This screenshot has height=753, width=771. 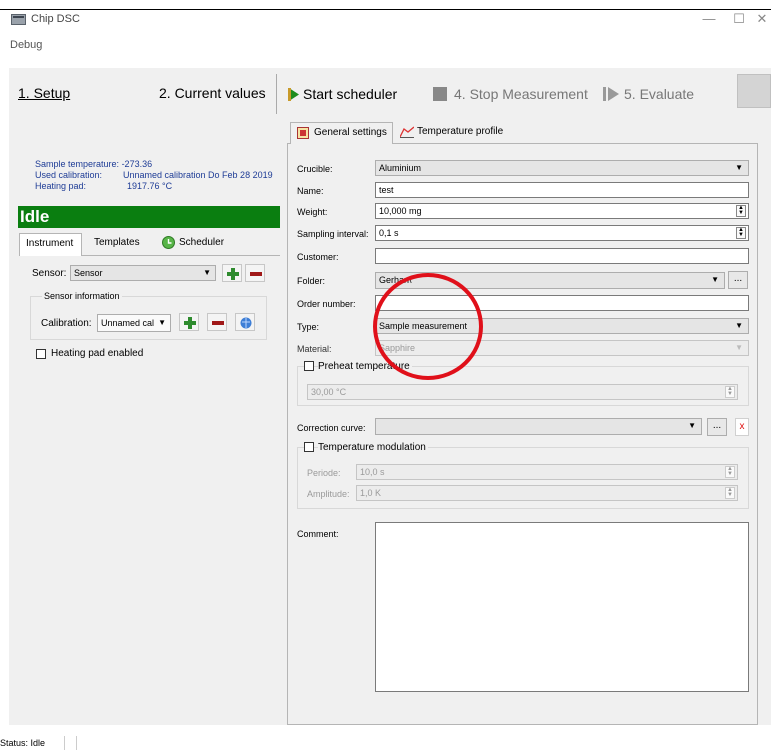 I want to click on preheat-checkbox, so click(x=309, y=366).